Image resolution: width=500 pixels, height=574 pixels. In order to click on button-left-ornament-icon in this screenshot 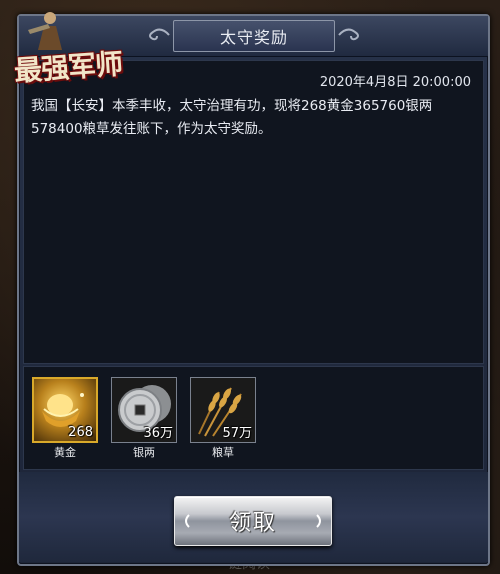, I will do `click(187, 521)`.